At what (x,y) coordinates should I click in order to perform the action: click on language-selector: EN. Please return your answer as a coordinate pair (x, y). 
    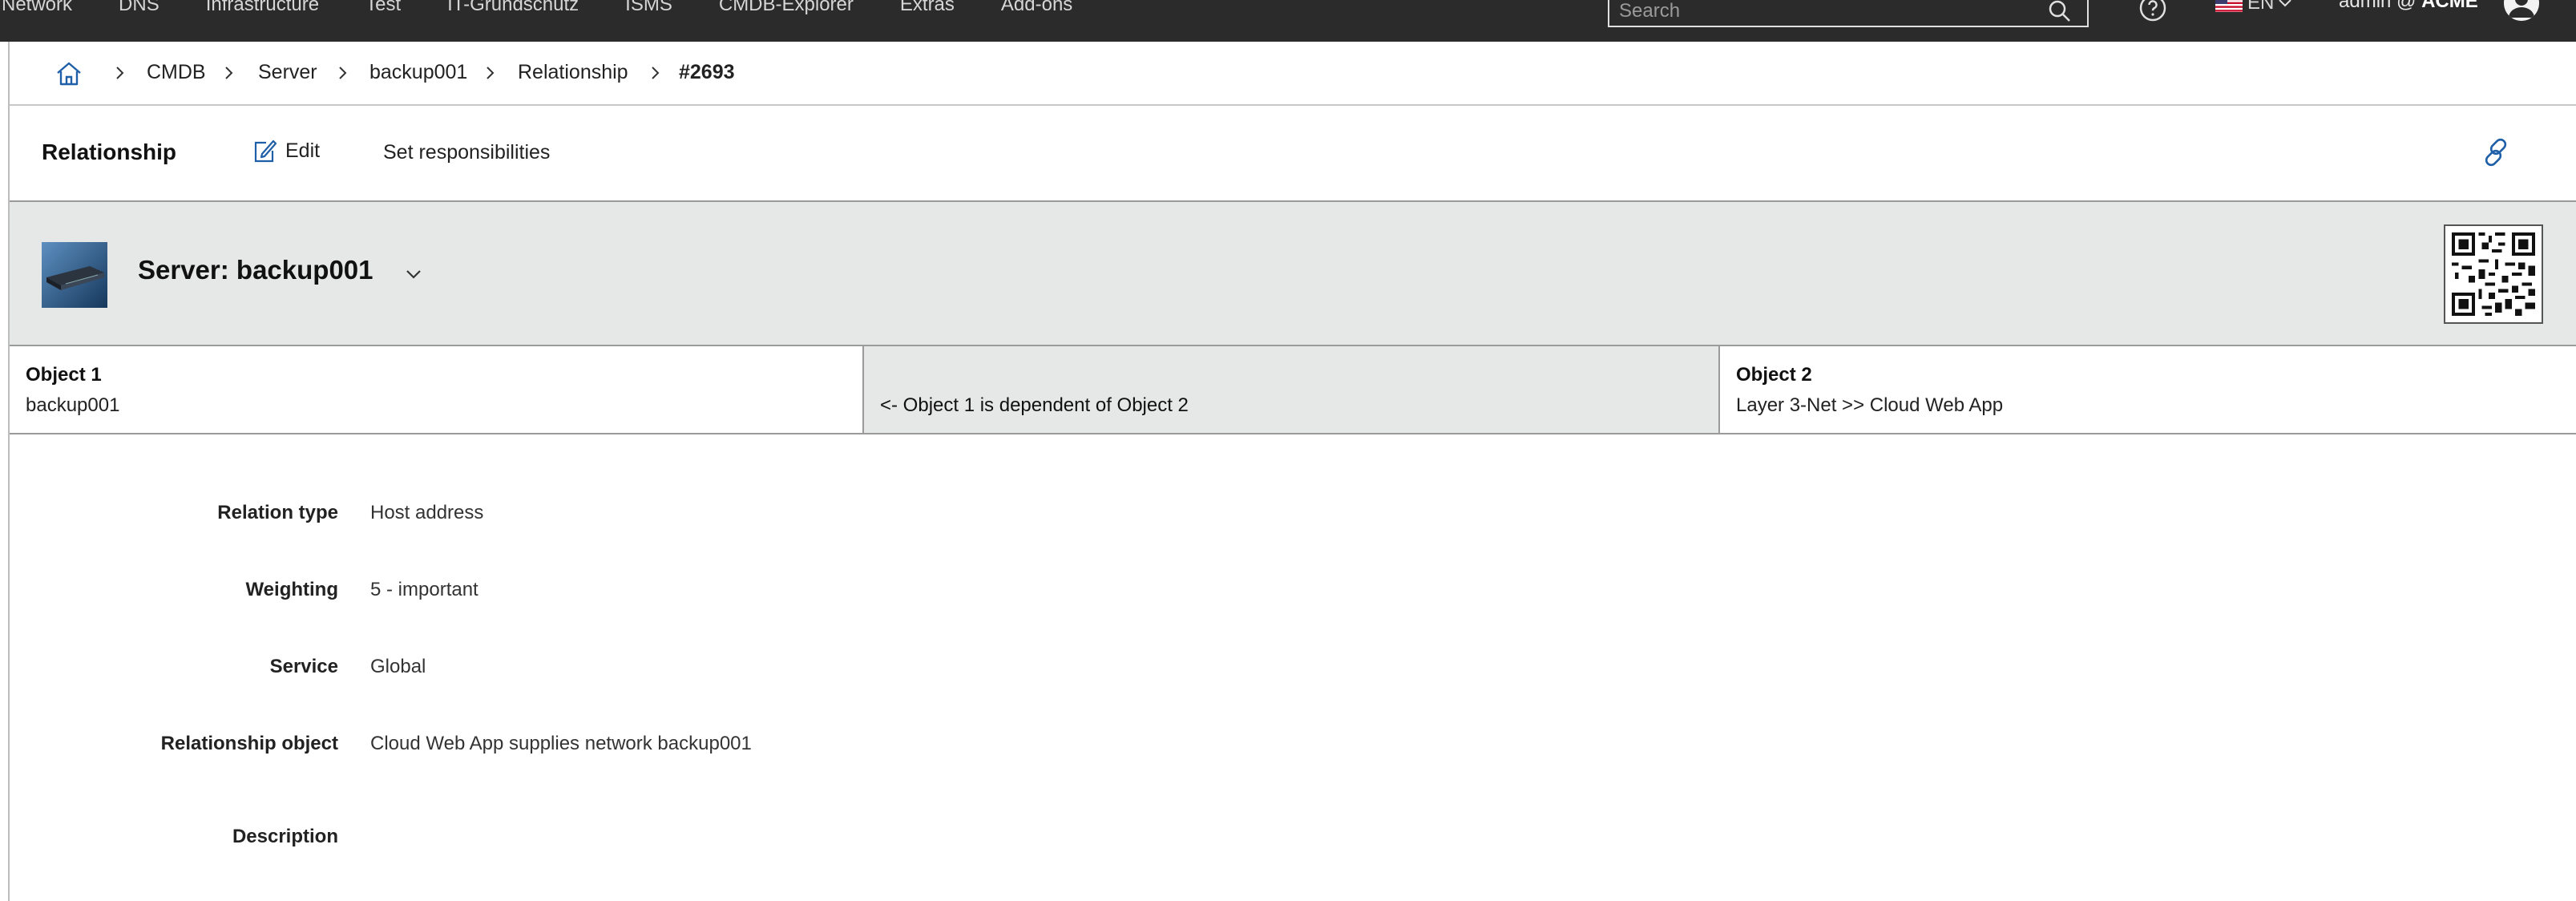
    Looking at the image, I should click on (2254, 8).